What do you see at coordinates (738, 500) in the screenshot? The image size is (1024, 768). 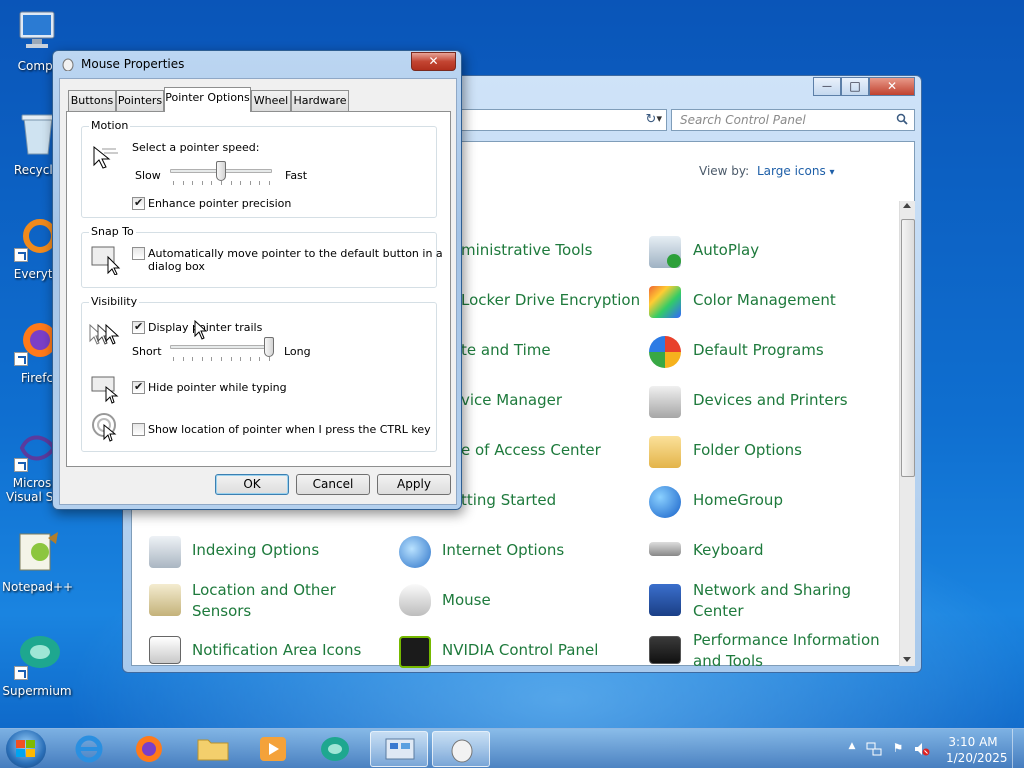 I see `item-homegroup: HomeGroup` at bounding box center [738, 500].